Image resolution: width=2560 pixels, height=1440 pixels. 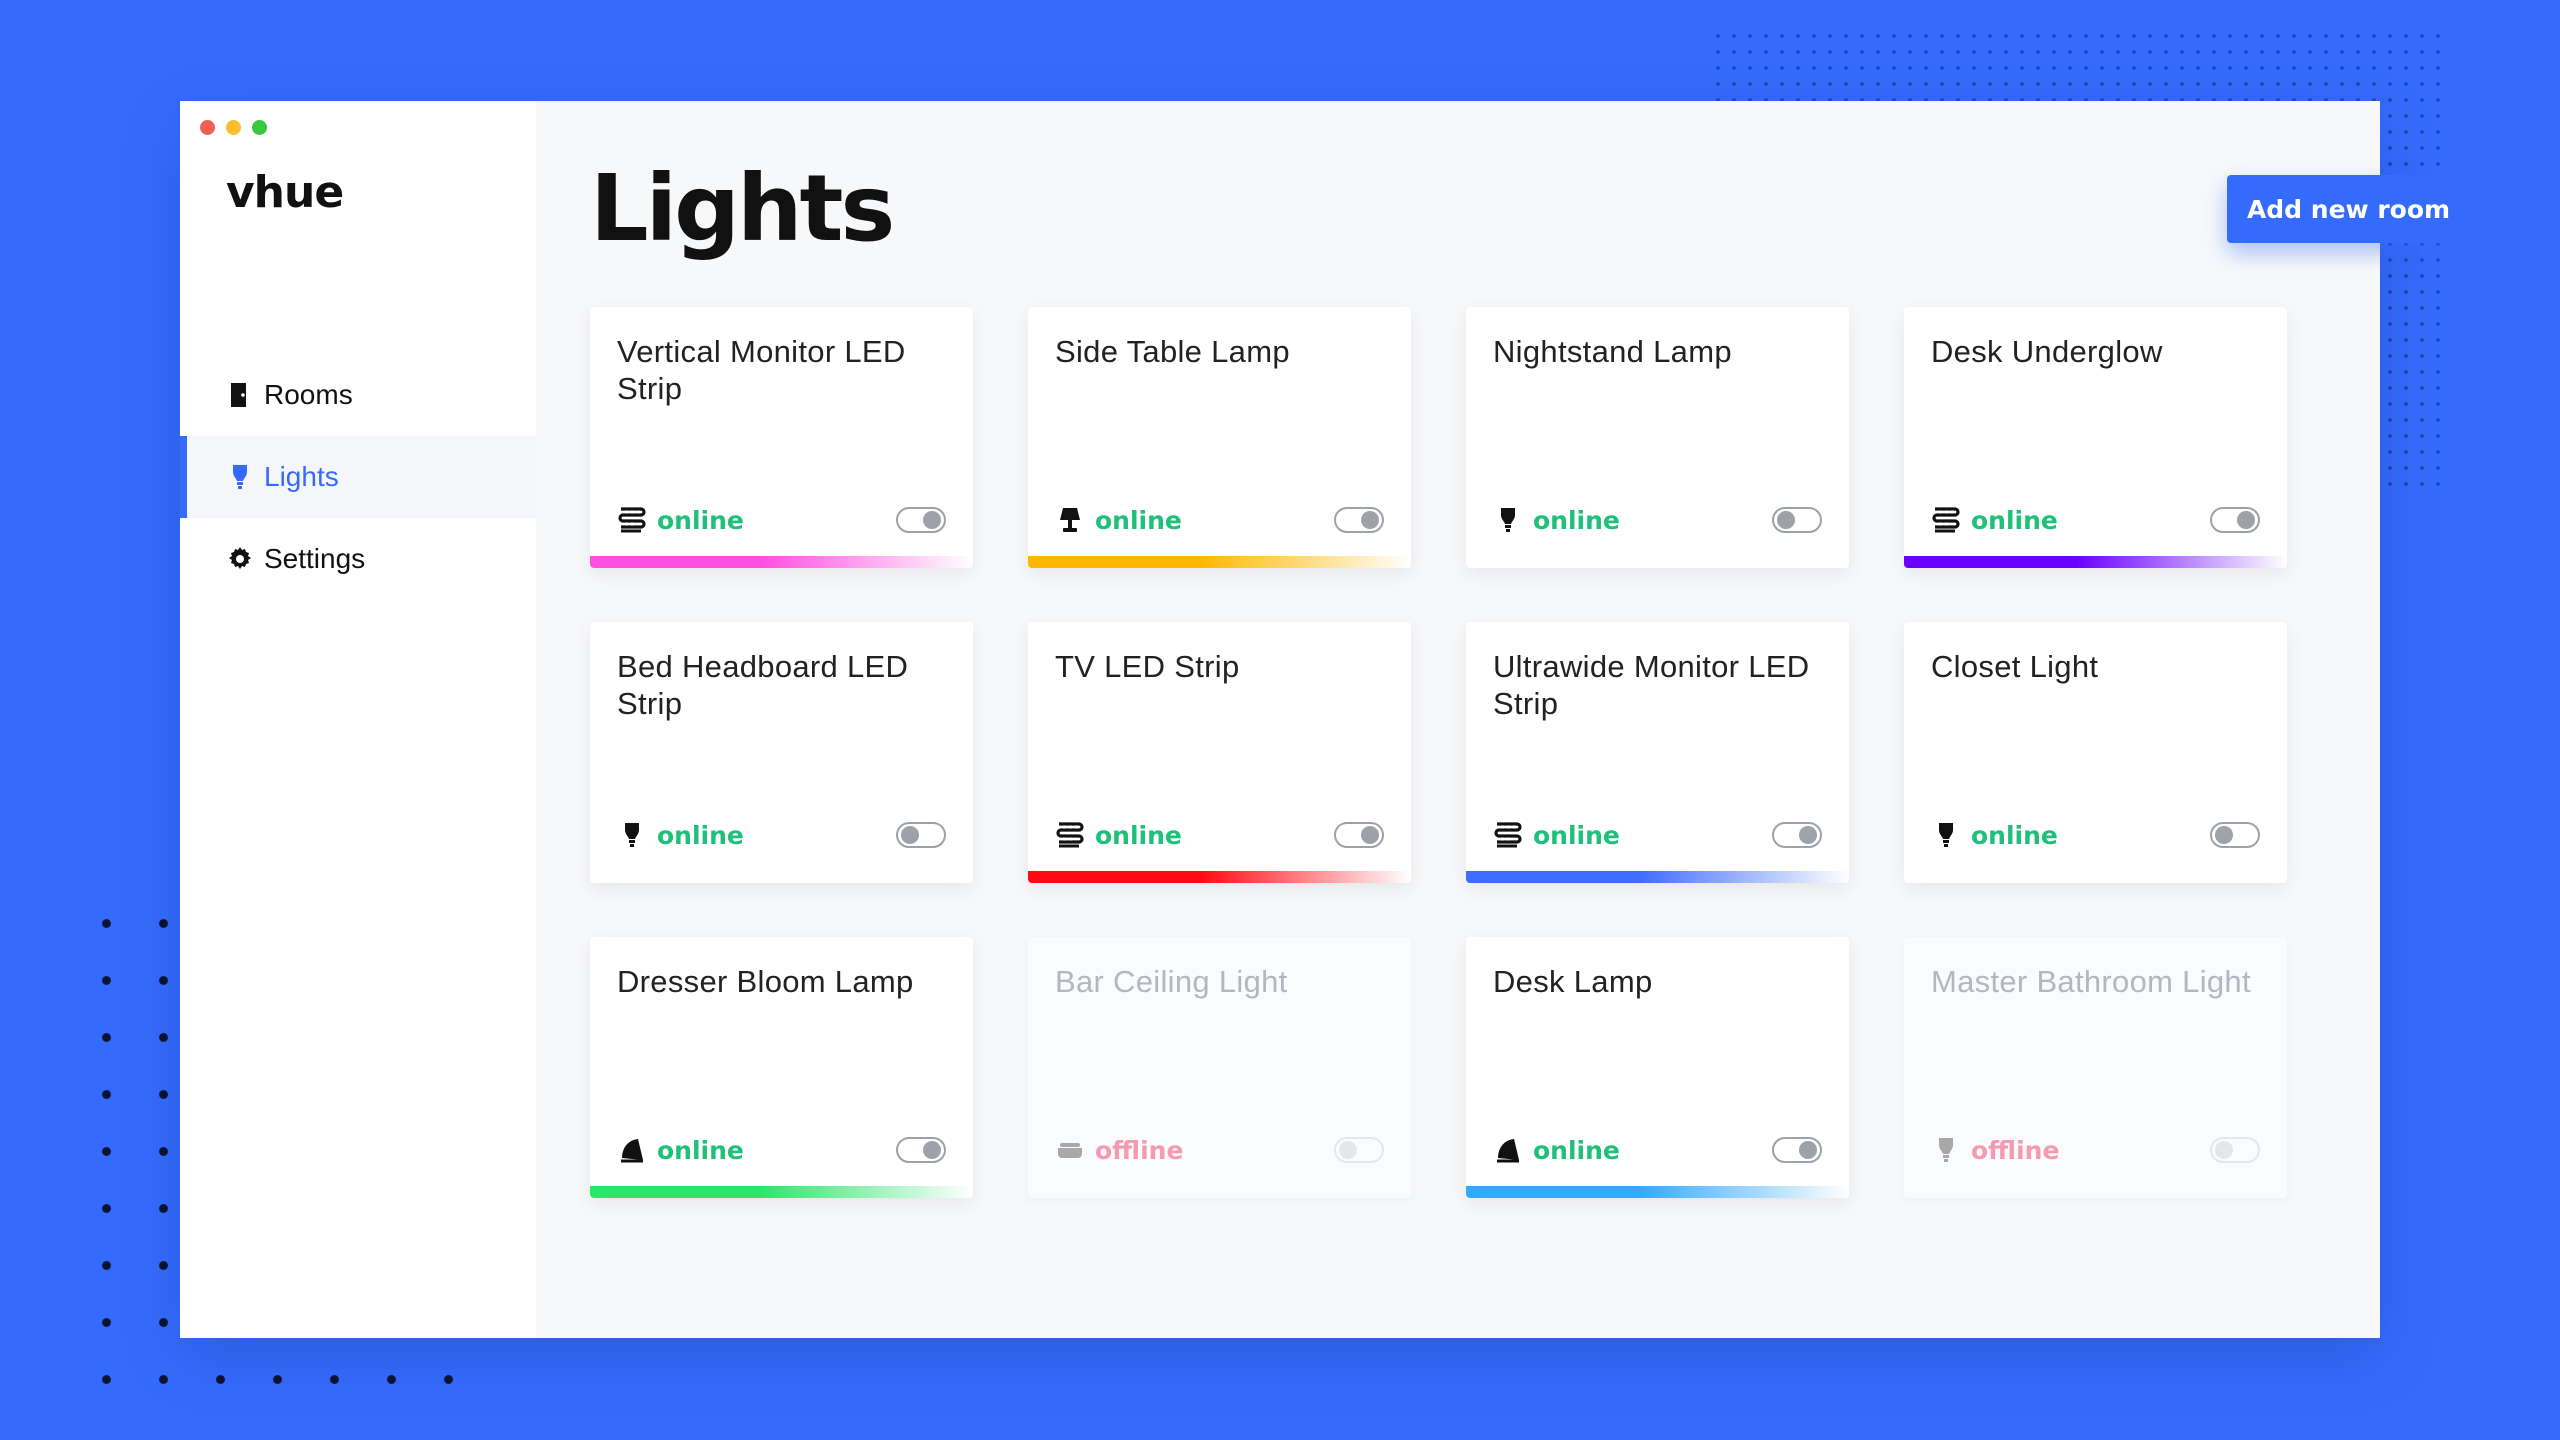 I want to click on light-name: Bed Headboard LED Strip, so click(x=763, y=685).